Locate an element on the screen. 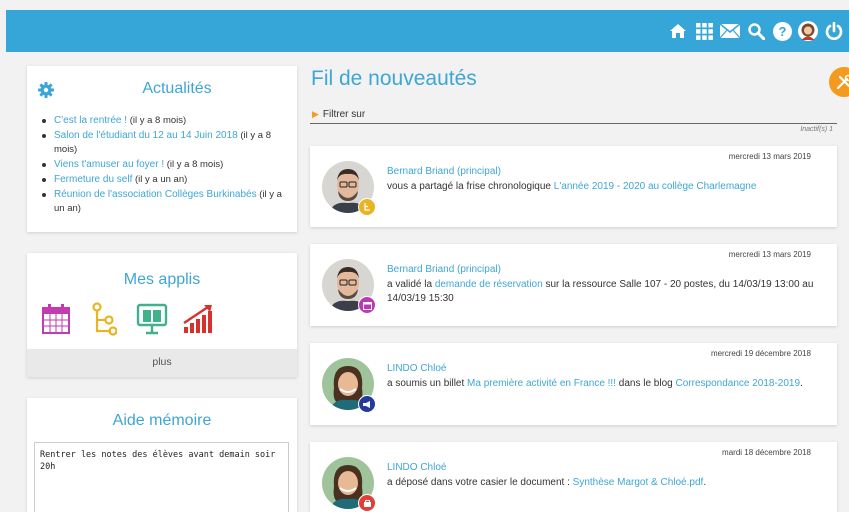 This screenshot has width=849, height=512. filter-divider is located at coordinates (573, 123).